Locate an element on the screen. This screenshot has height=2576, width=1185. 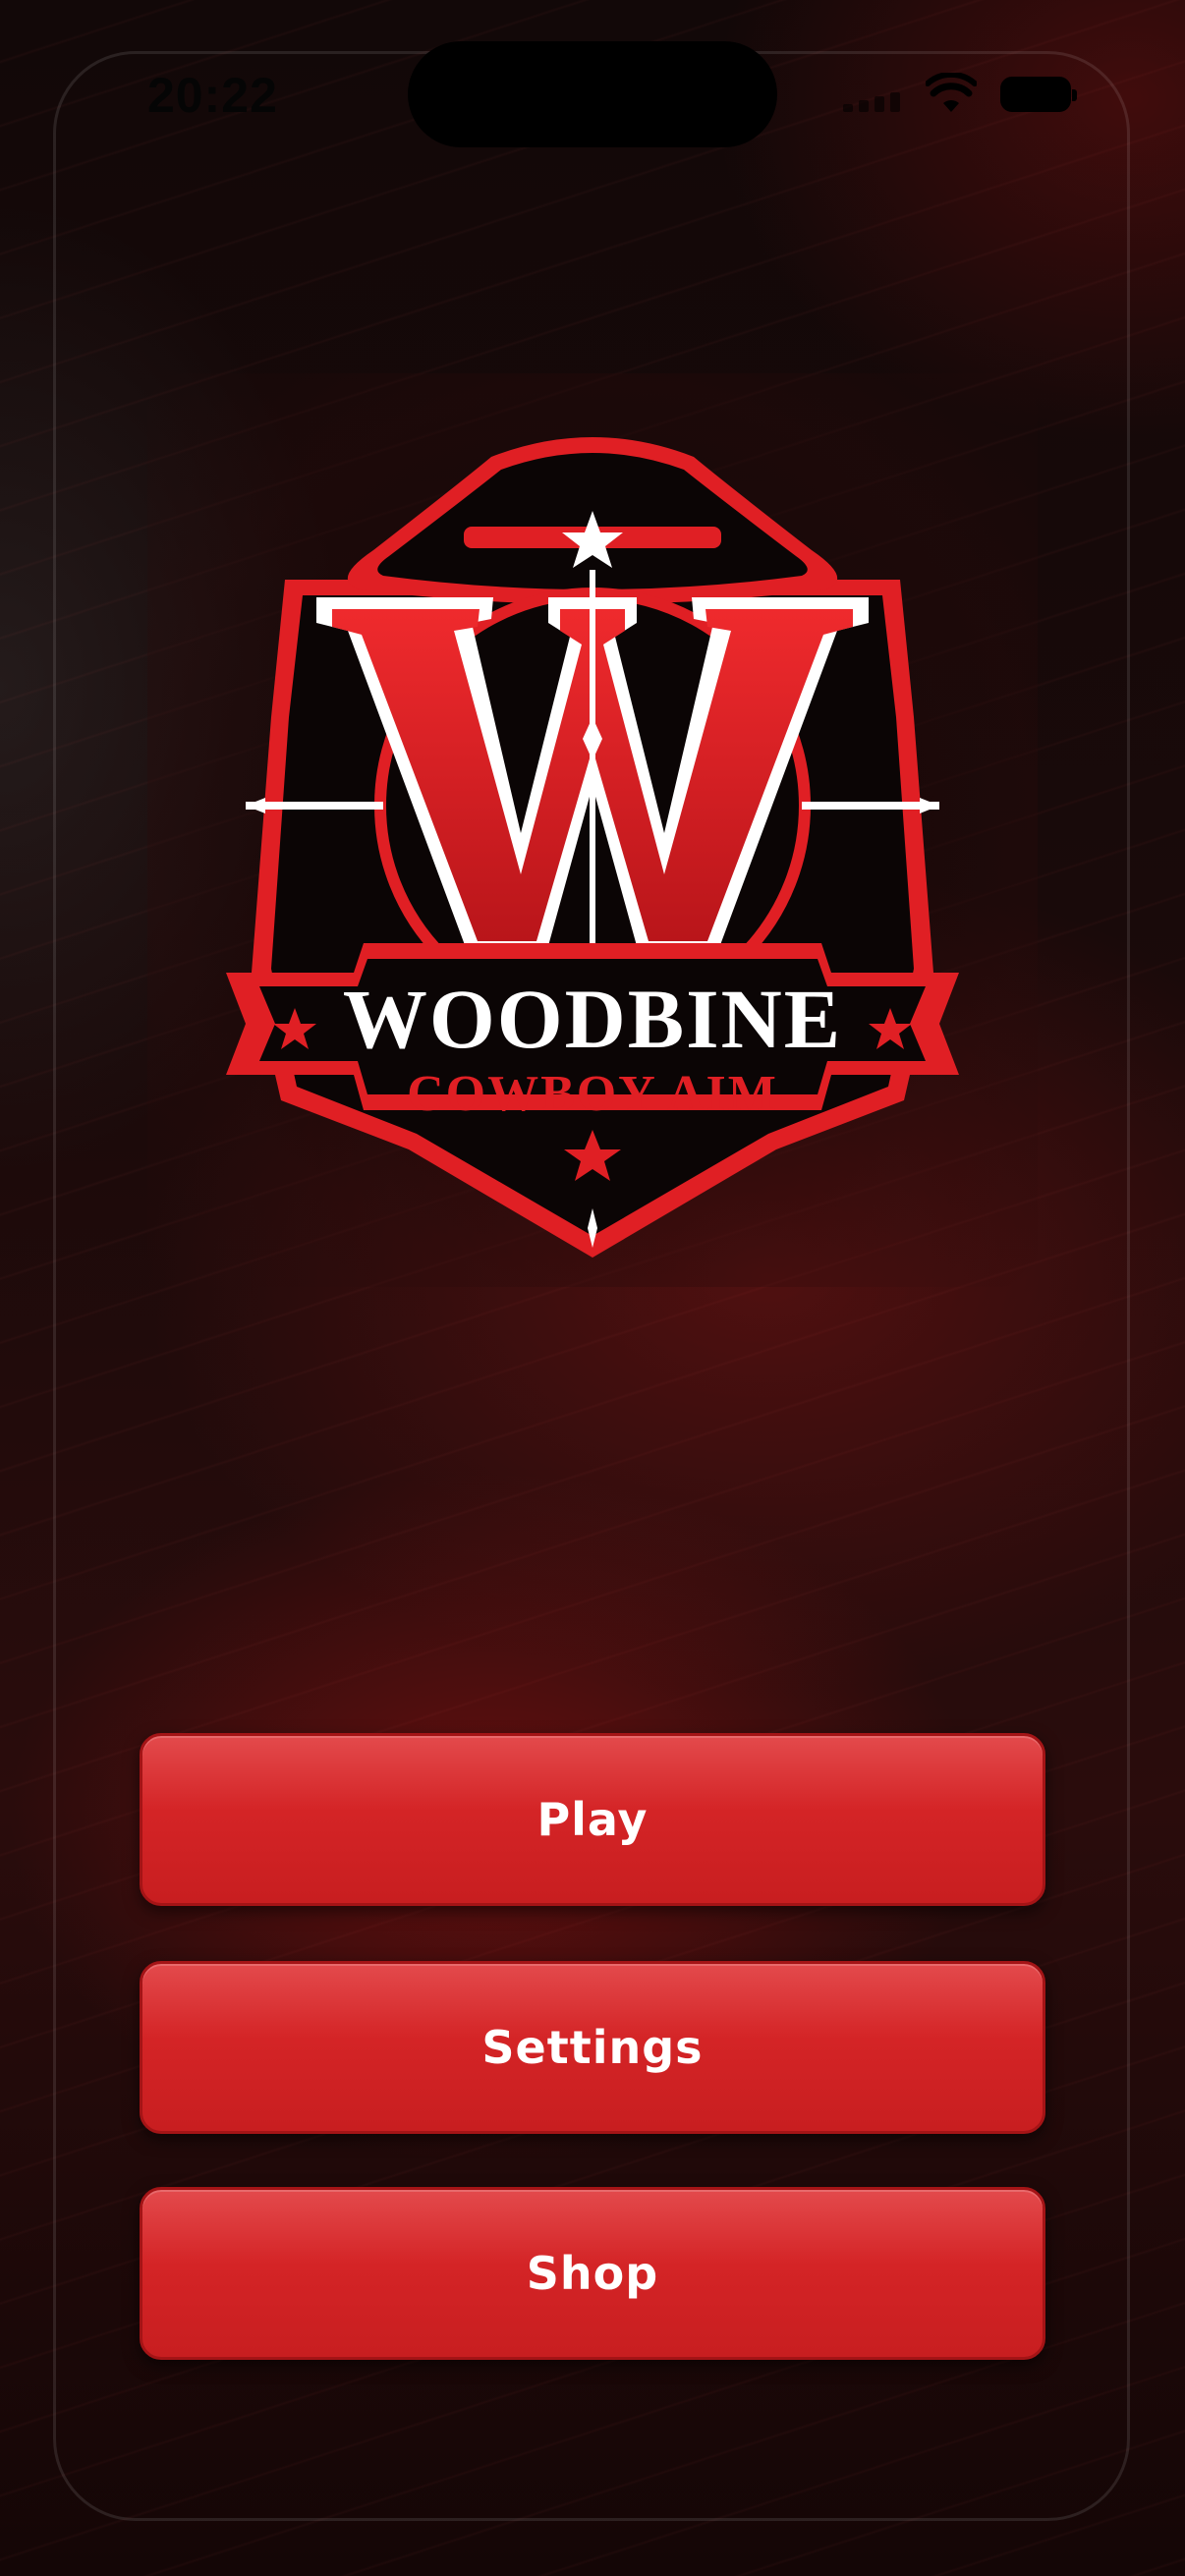
logo-subtitle: COWBOY AIM is located at coordinates (592, 1094).